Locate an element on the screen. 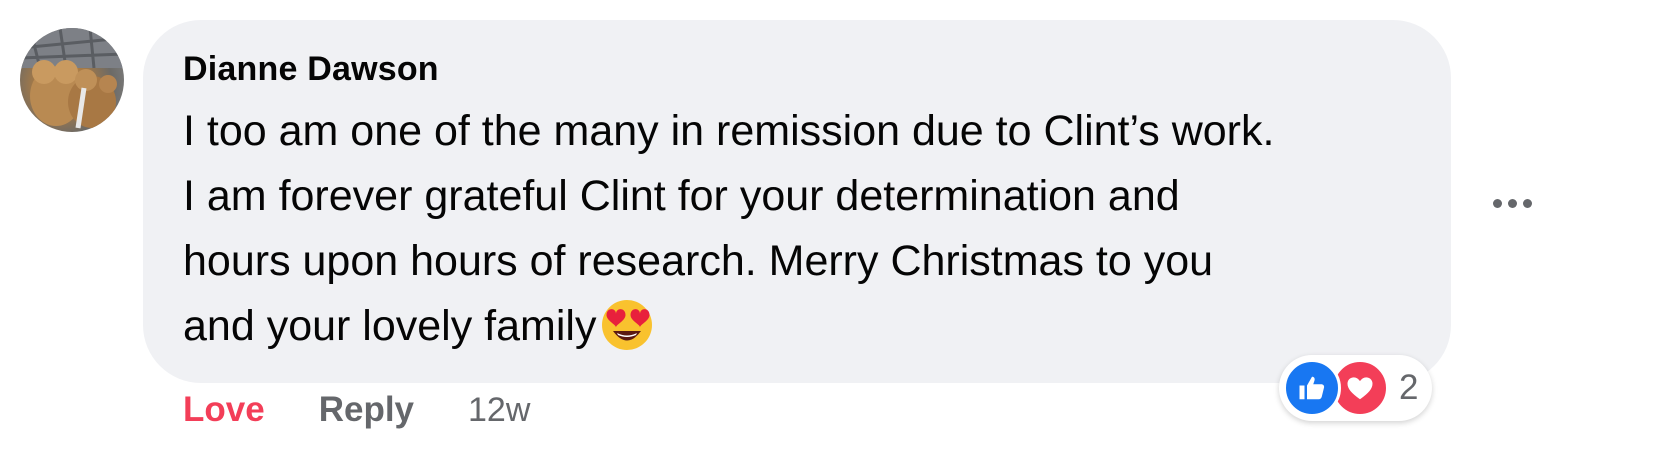 Image resolution: width=1658 pixels, height=476 pixels. heart-eyes-emoji-icon is located at coordinates (627, 334).